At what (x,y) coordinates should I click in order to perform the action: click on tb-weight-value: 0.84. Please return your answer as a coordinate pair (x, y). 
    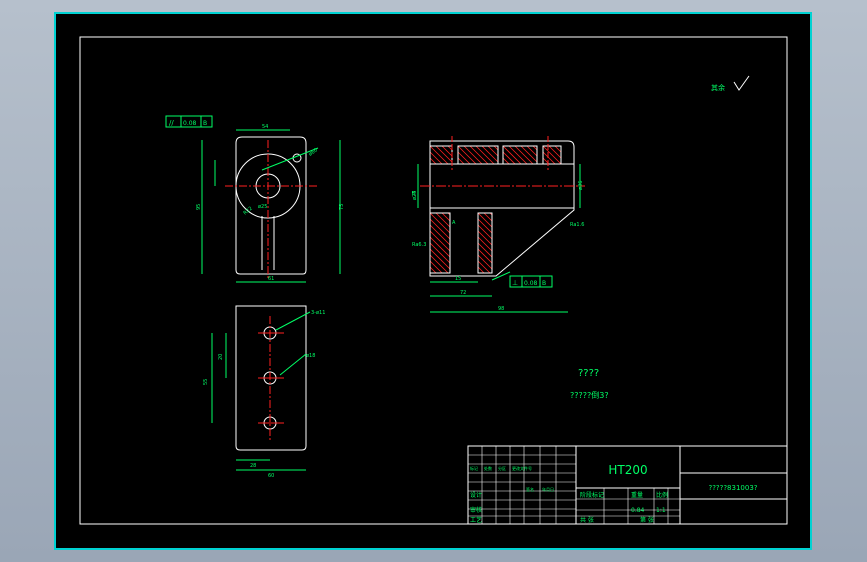
    Looking at the image, I should click on (638, 510).